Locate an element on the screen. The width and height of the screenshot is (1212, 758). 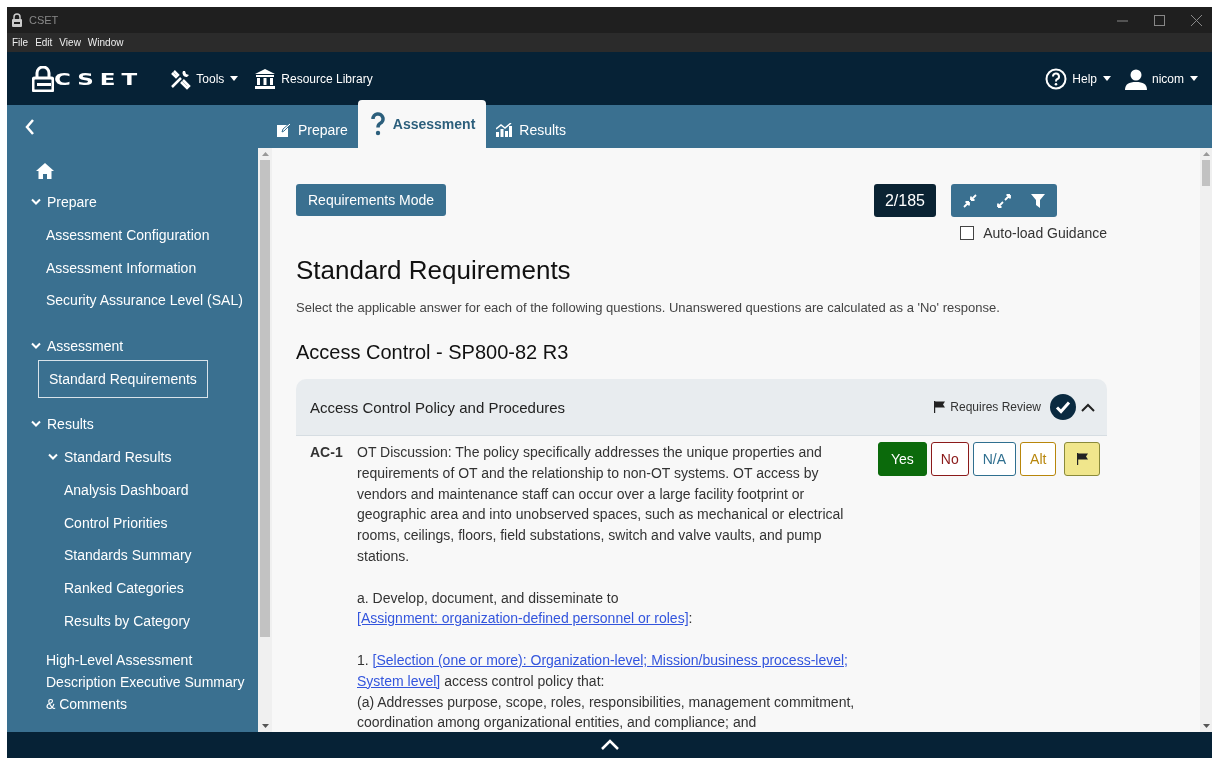
sidebar-item: Assessment Configuration is located at coordinates (128, 235).